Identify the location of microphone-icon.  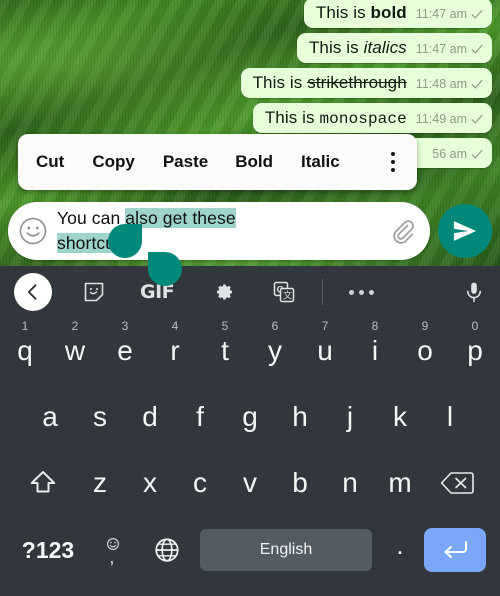
(474, 292).